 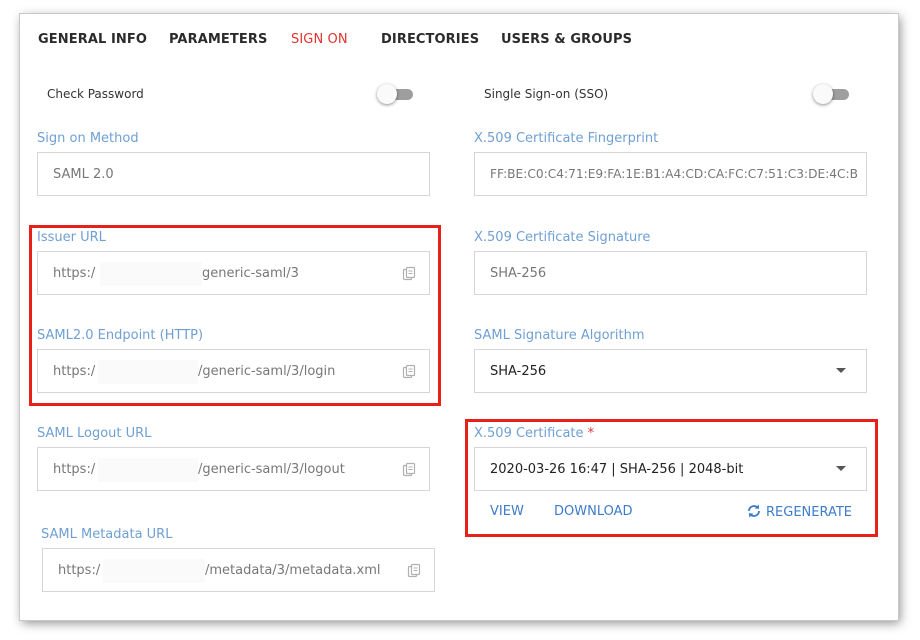 I want to click on sign-on-method-value: SAML 2.0, so click(x=83, y=174).